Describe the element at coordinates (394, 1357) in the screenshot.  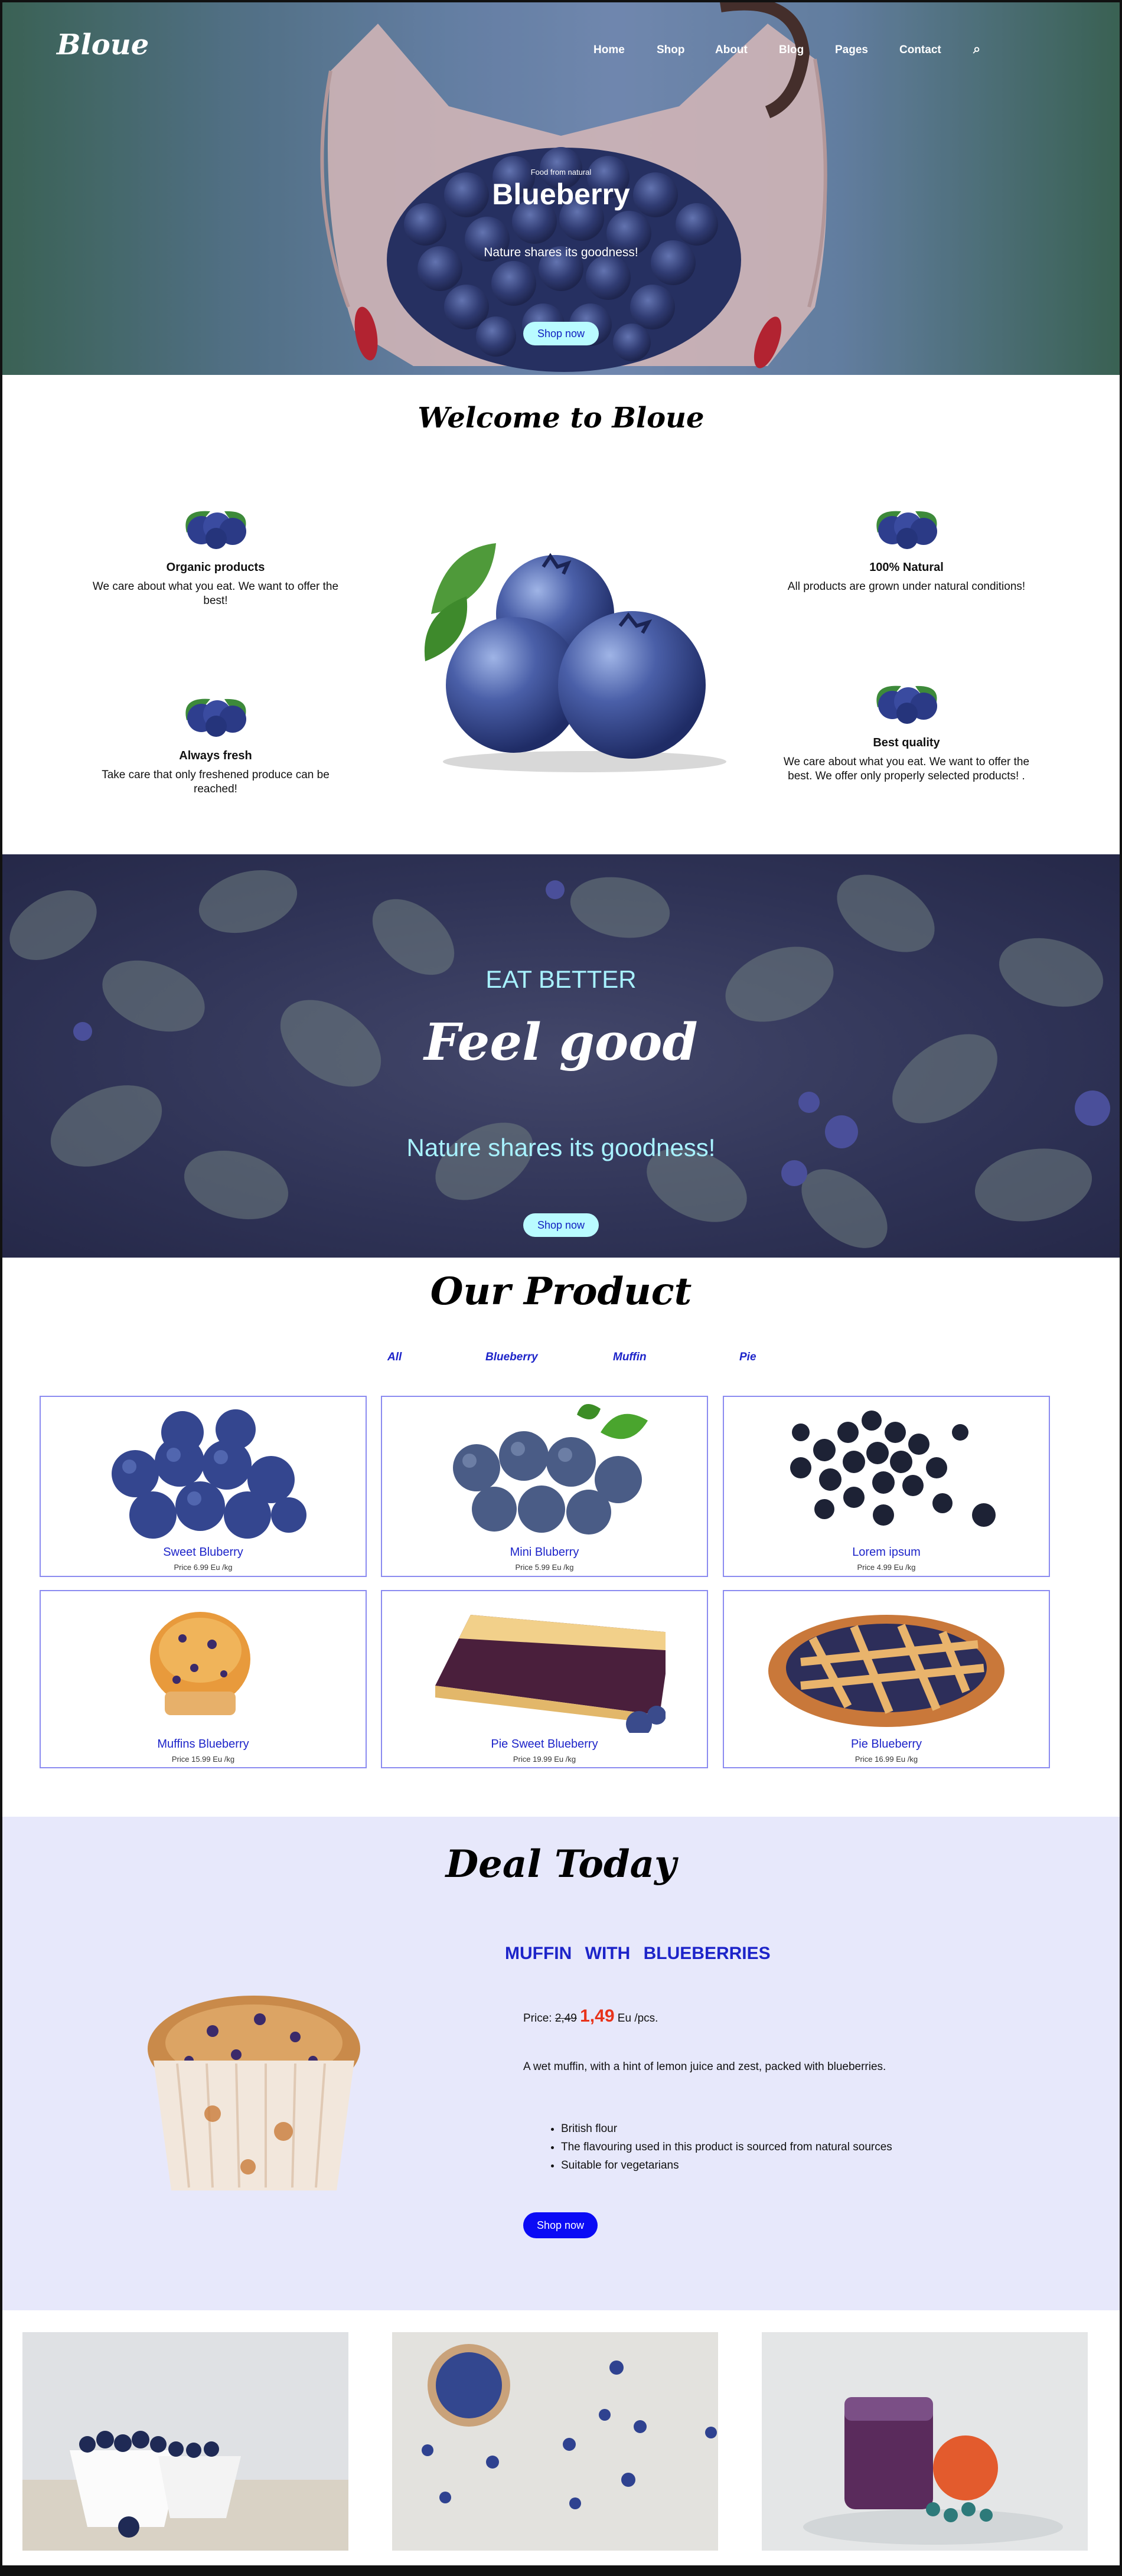
I see `filter-all: All` at that location.